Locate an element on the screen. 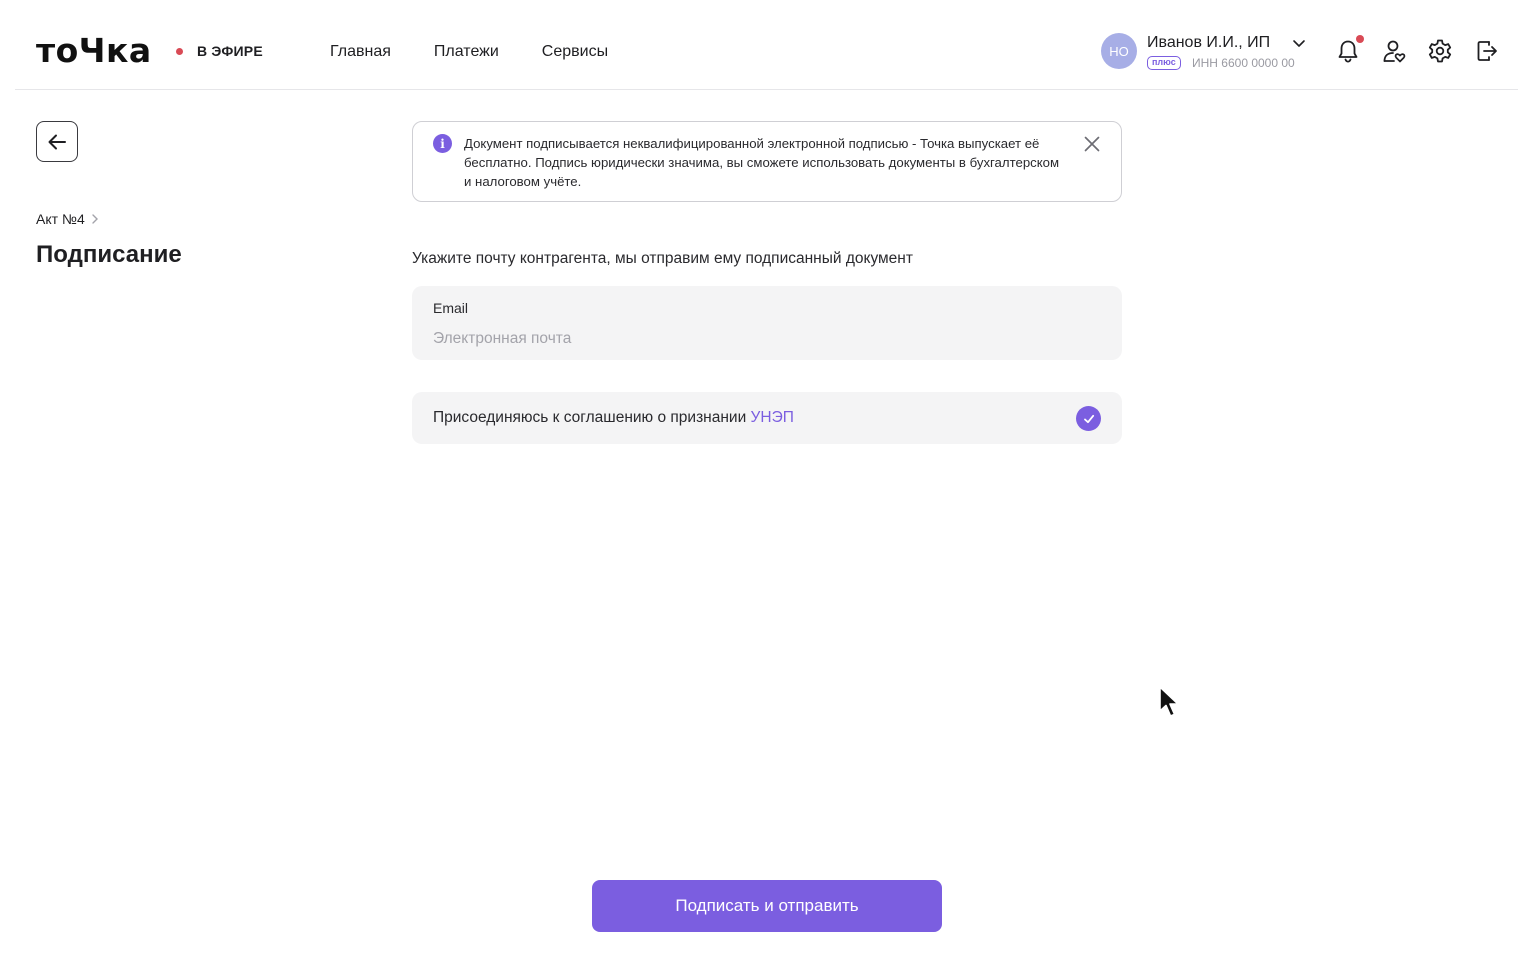 The width and height of the screenshot is (1528, 956). agreement-text: Присоединяюсь к соглашению о признании is located at coordinates (590, 417).